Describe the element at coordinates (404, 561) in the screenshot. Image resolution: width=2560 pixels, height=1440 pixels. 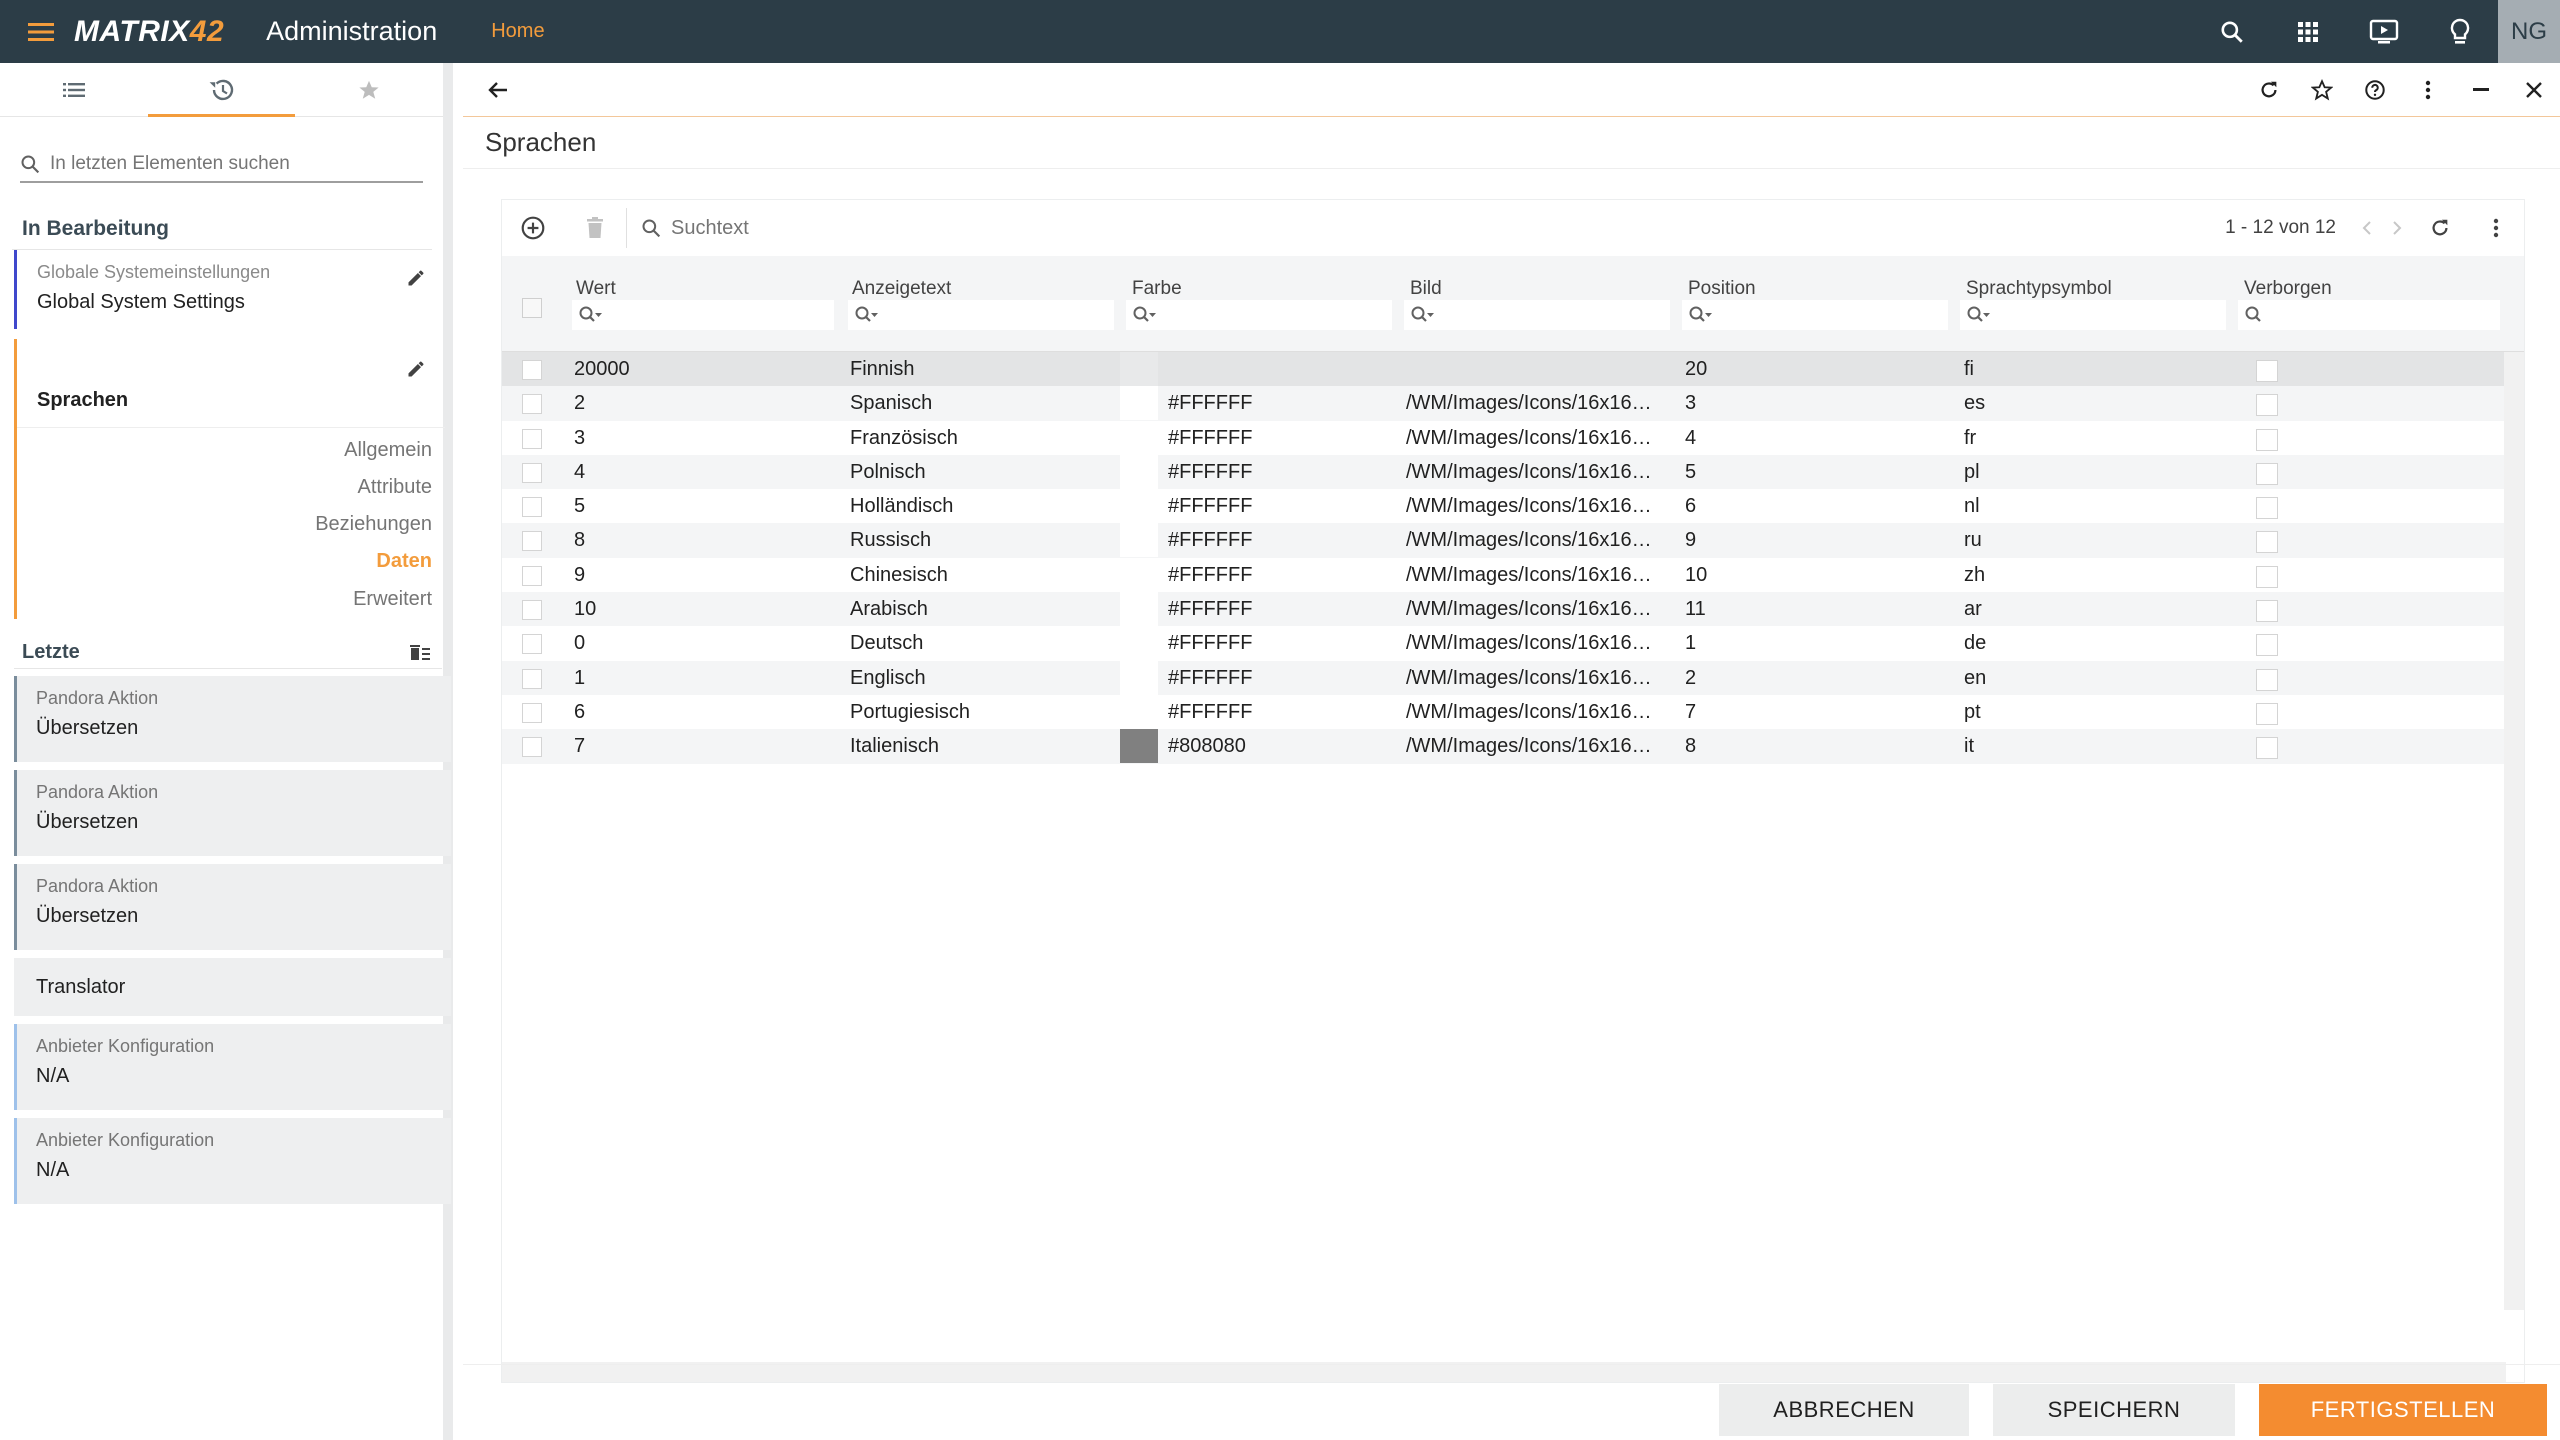
I see `subnav-daten: Daten` at that location.